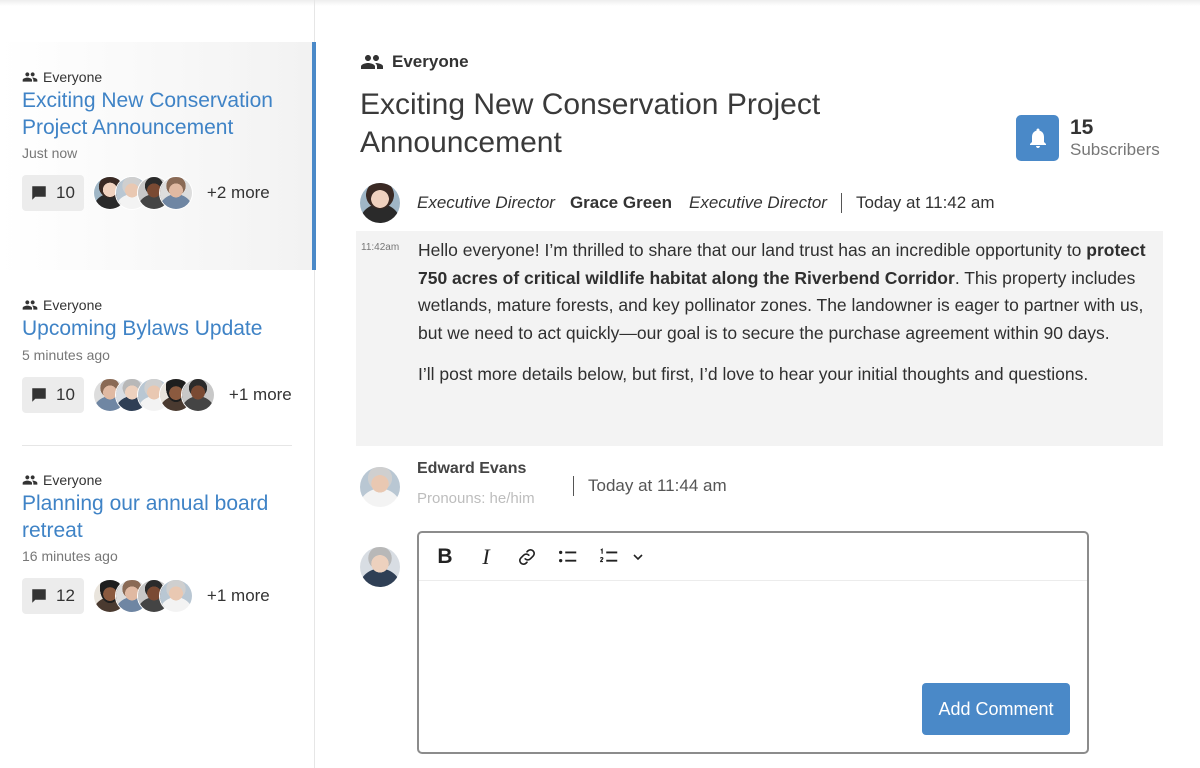 The height and width of the screenshot is (768, 1200). Describe the element at coordinates (50, 153) in the screenshot. I see `thread-time: Just now` at that location.